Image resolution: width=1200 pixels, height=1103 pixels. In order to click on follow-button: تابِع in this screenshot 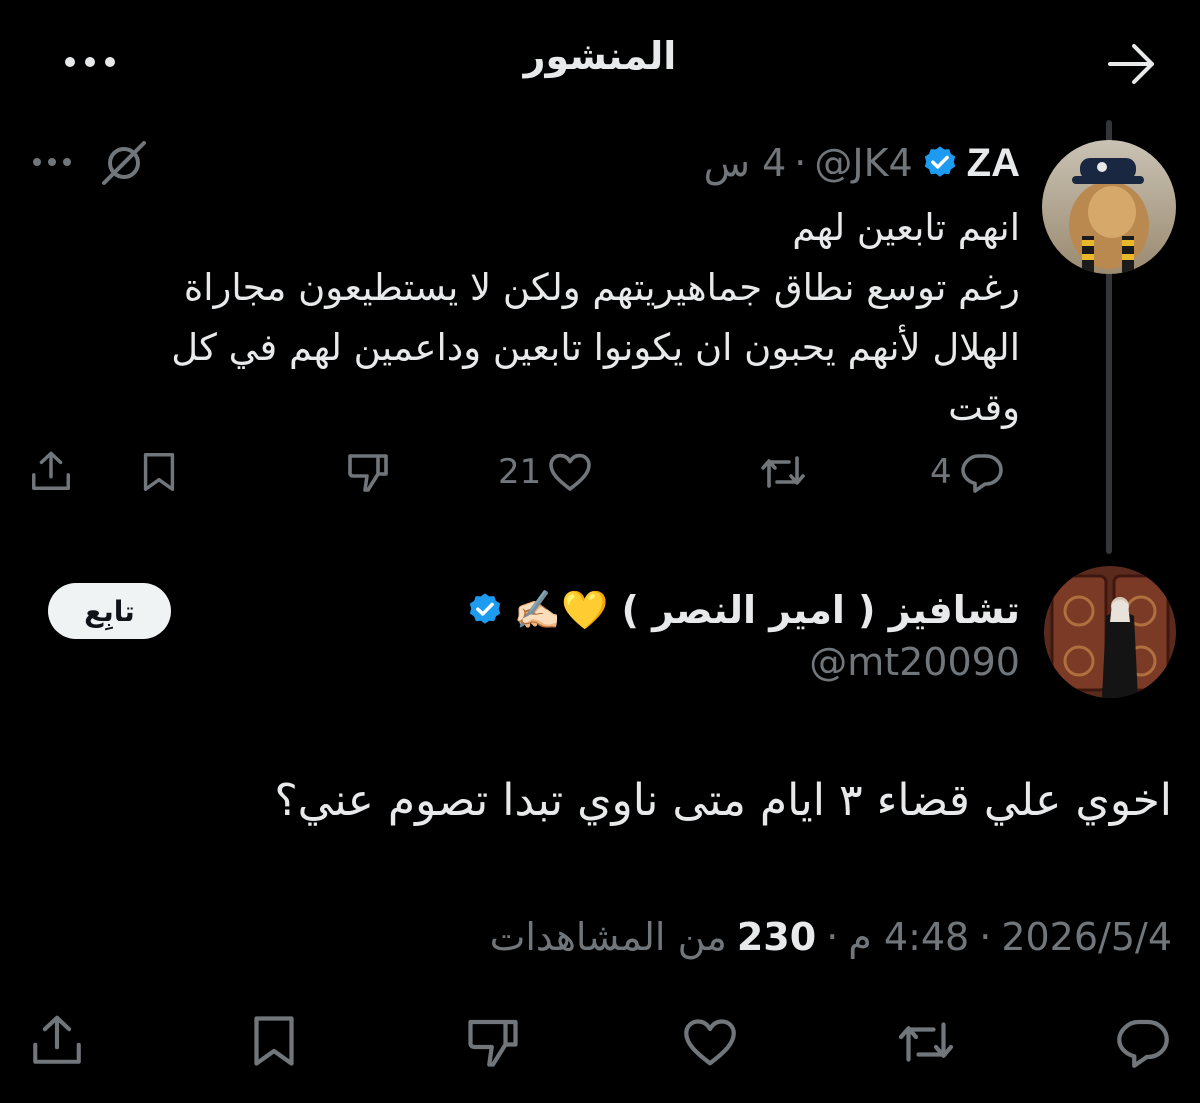, I will do `click(109, 611)`.